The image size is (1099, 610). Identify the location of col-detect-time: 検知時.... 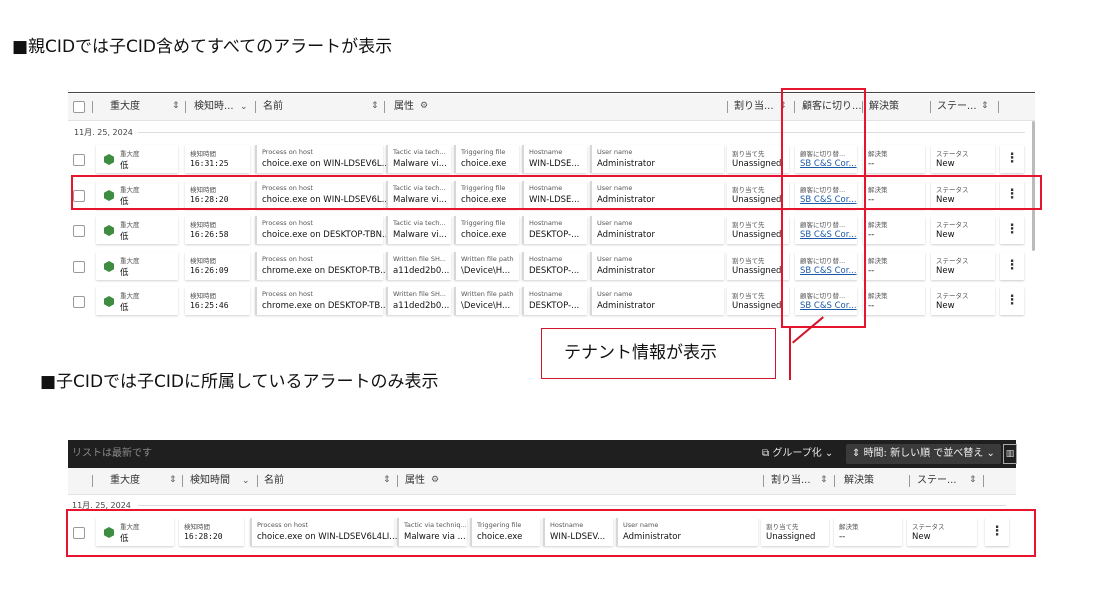
(214, 107).